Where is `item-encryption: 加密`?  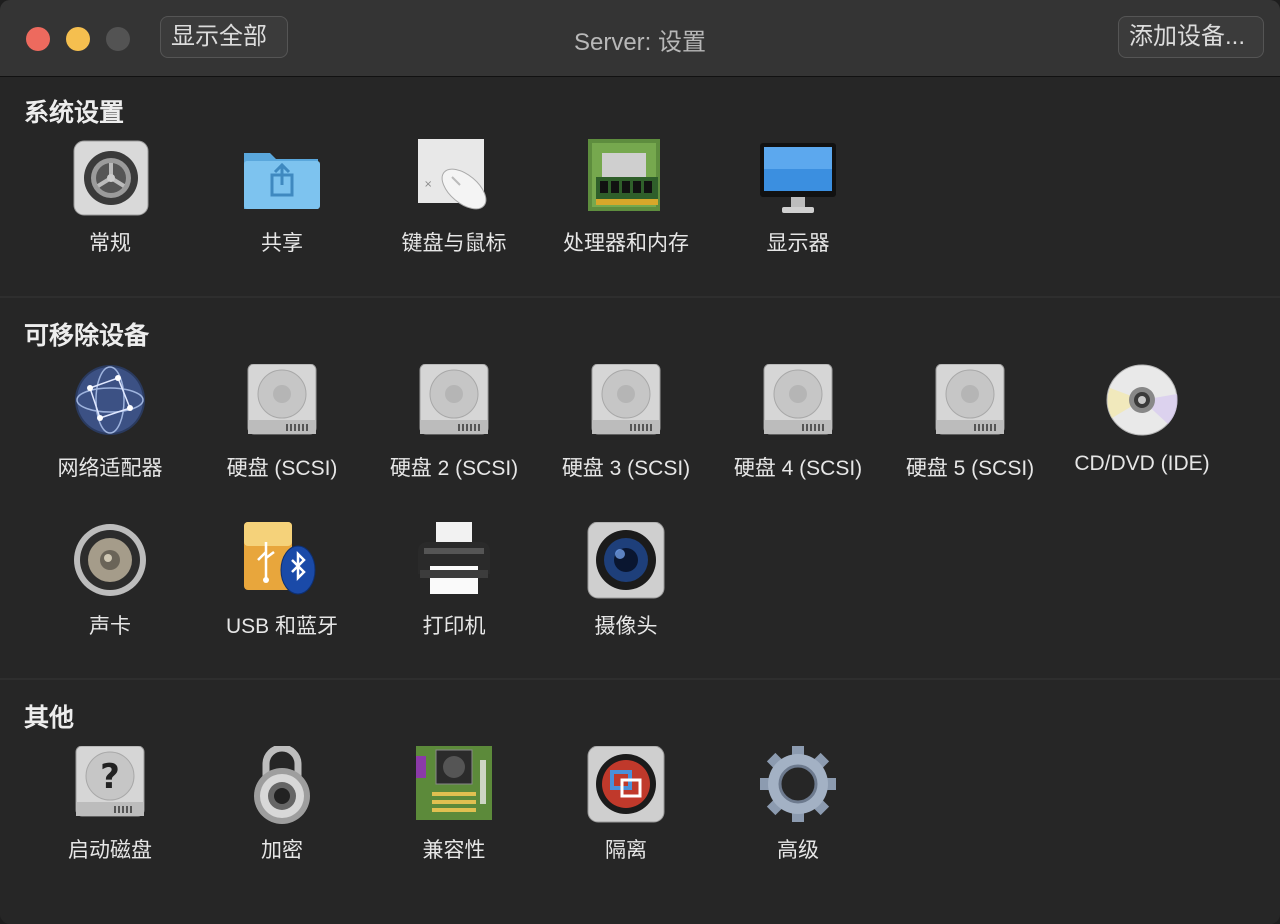
item-encryption: 加密 is located at coordinates (282, 816).